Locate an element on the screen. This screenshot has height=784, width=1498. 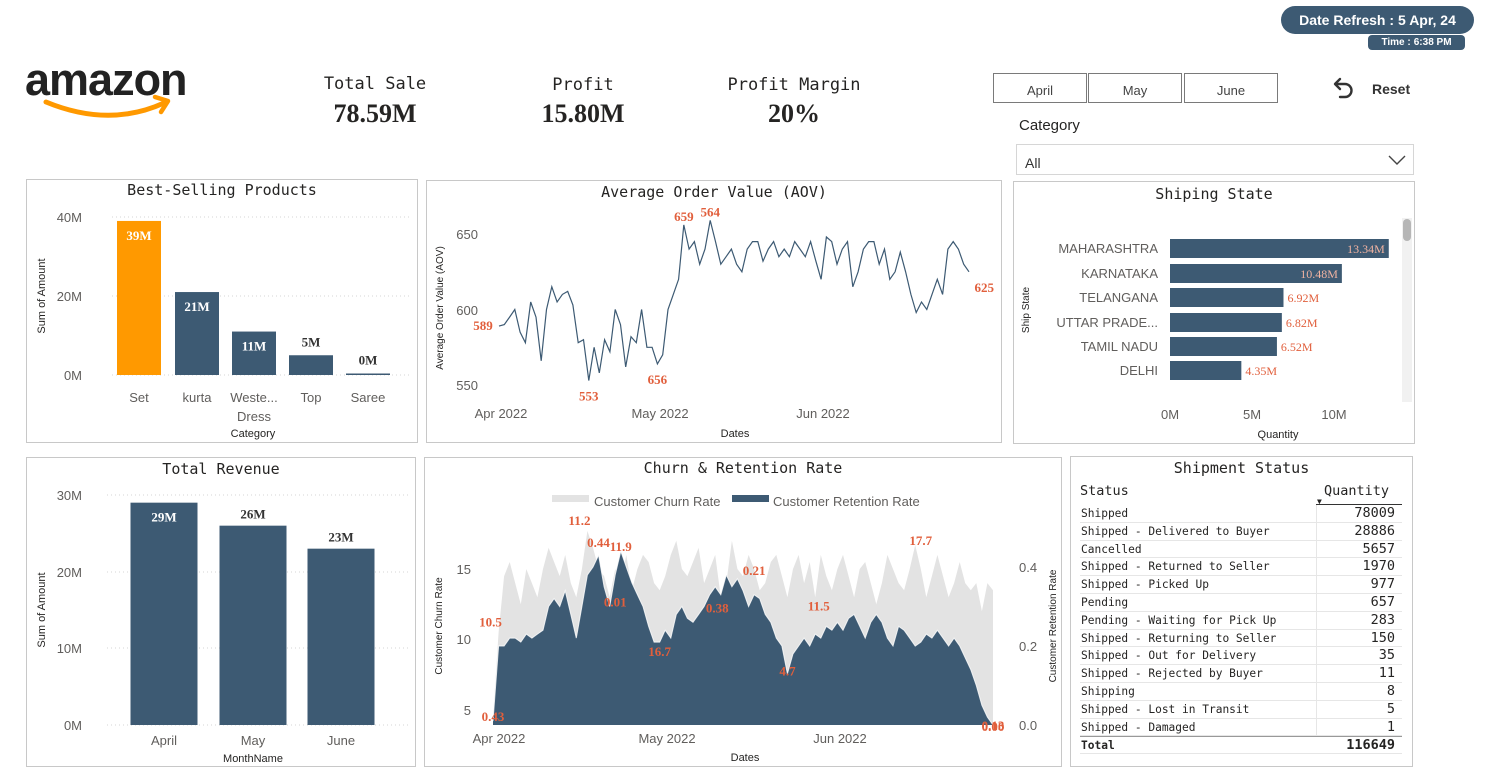
x-tick: April is located at coordinates (164, 740).